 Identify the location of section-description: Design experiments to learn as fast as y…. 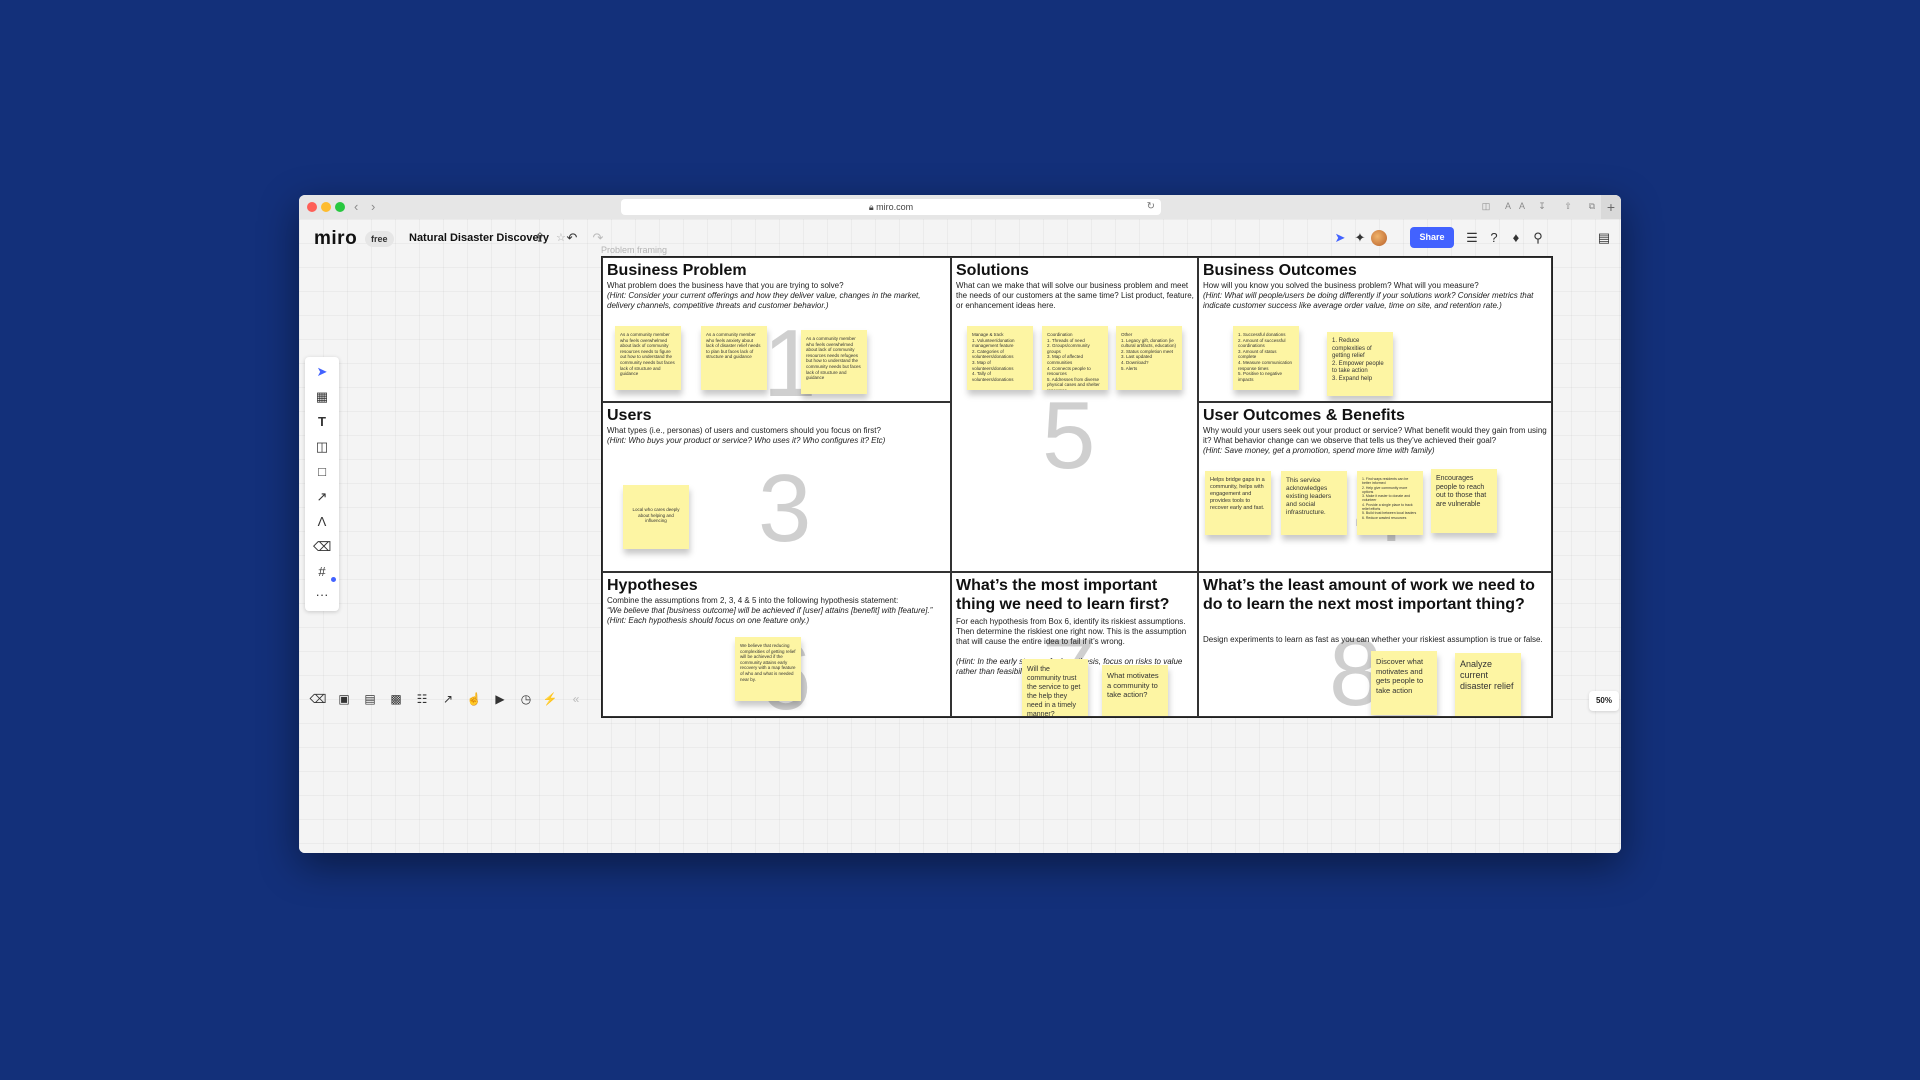
(1373, 639).